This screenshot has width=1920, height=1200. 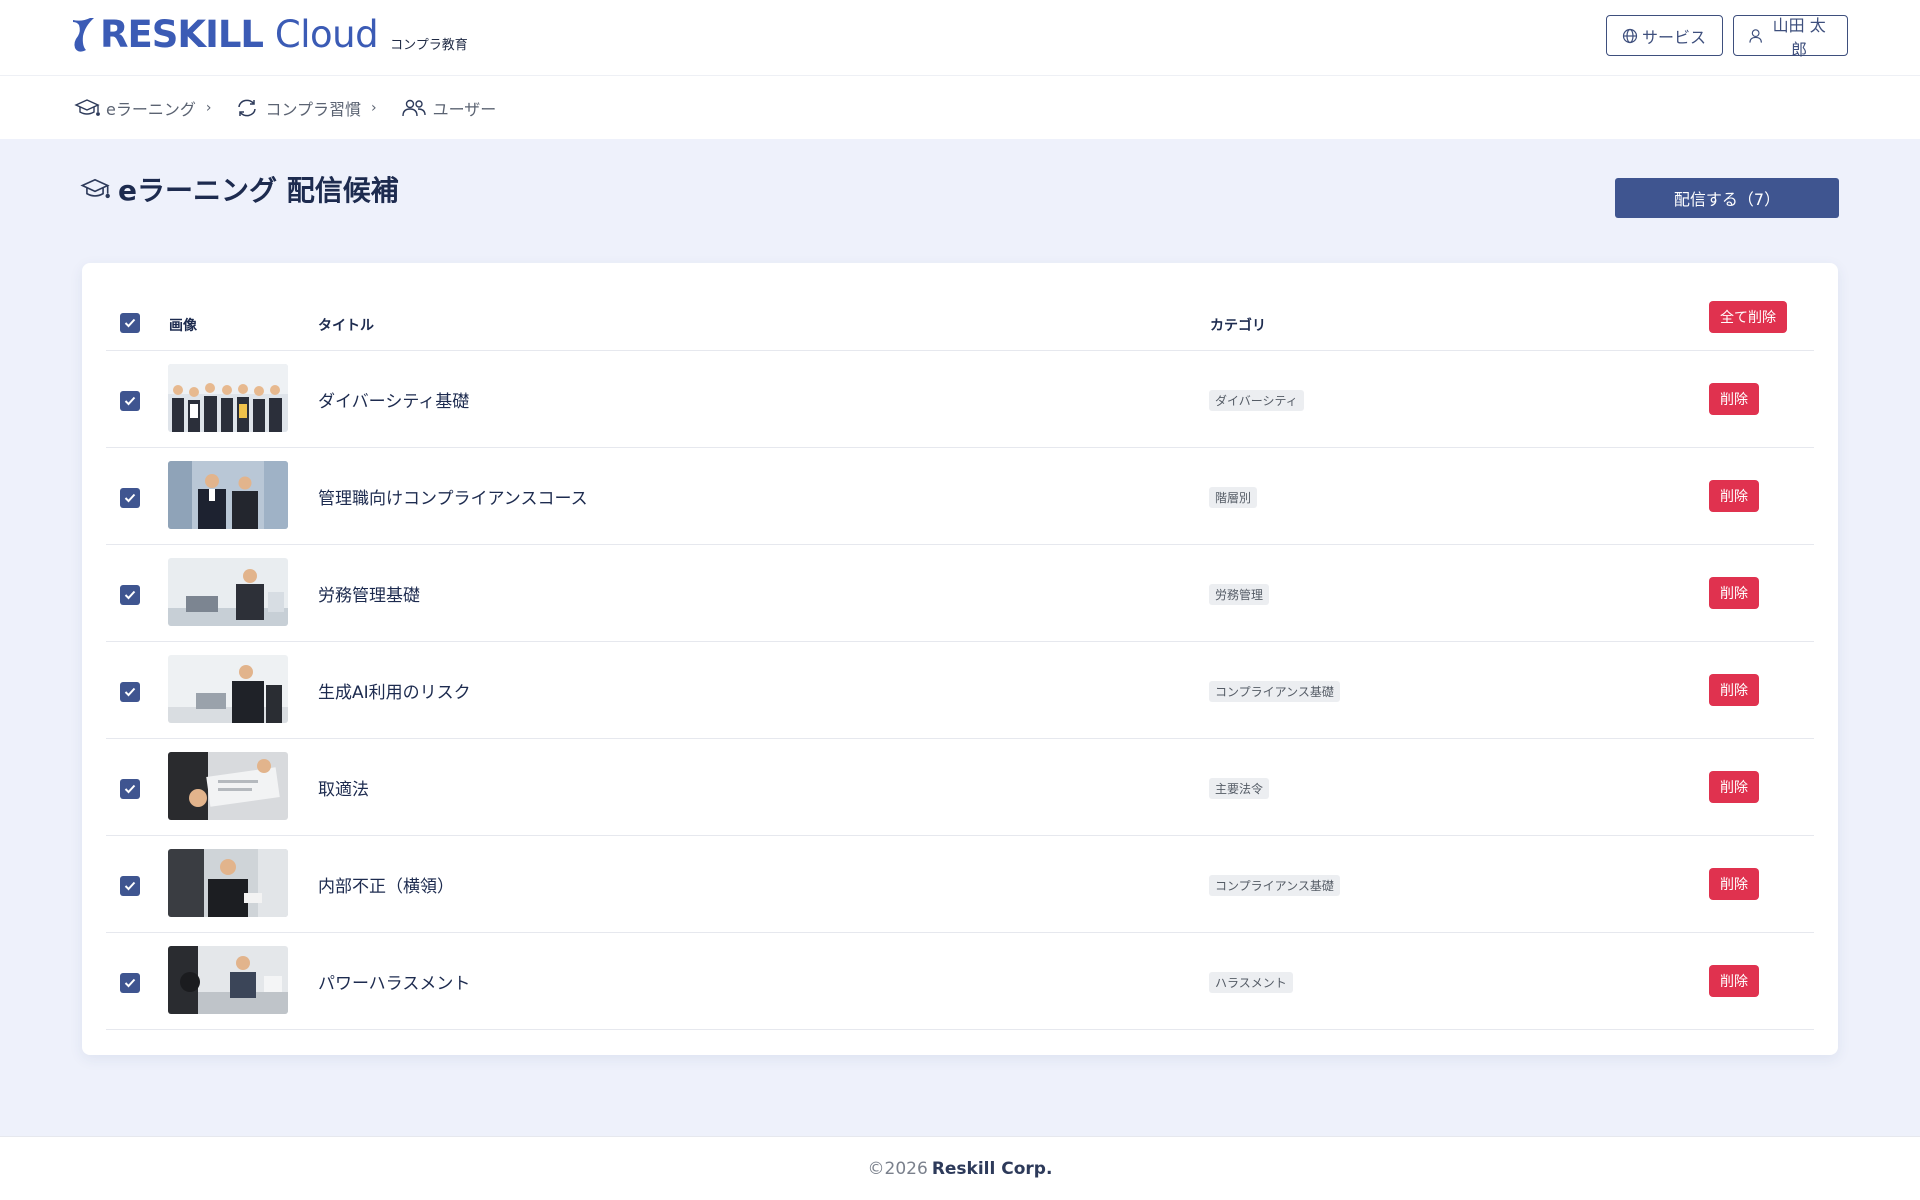 What do you see at coordinates (182, 34) in the screenshot?
I see `logo-bold: RESKILL` at bounding box center [182, 34].